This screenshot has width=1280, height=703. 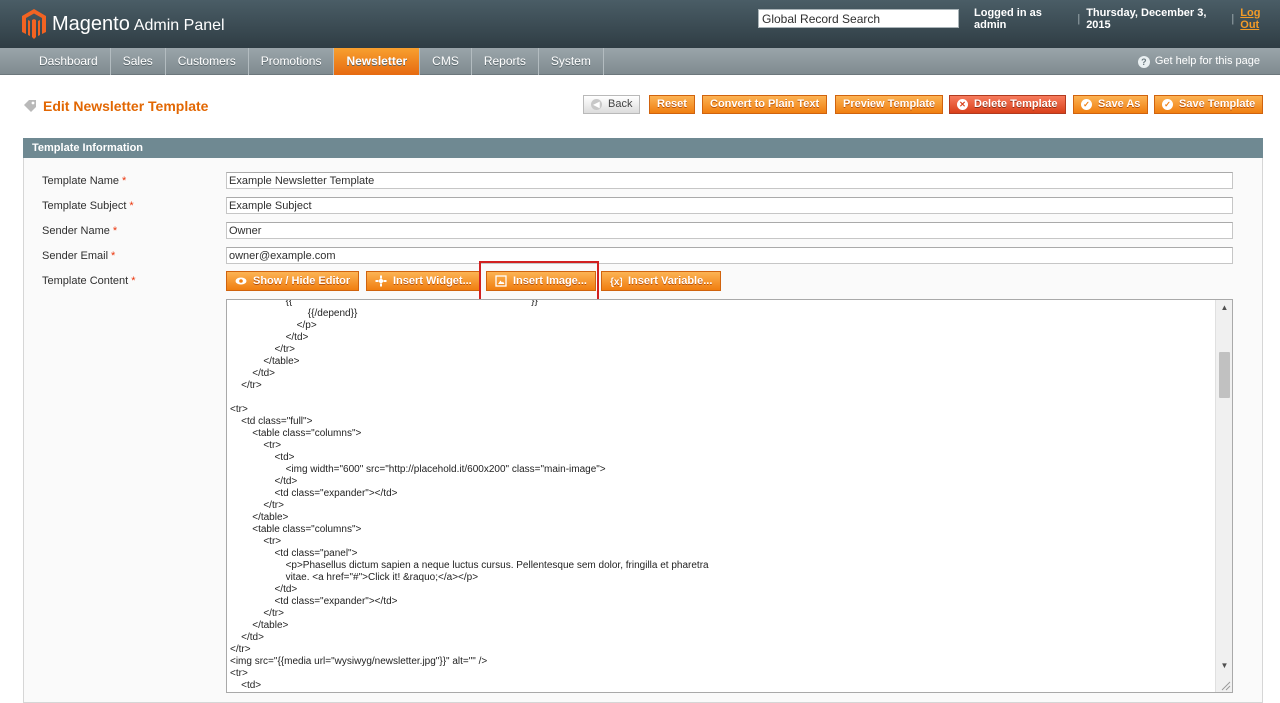 I want to click on nav-item-cms: CMS, so click(x=446, y=61).